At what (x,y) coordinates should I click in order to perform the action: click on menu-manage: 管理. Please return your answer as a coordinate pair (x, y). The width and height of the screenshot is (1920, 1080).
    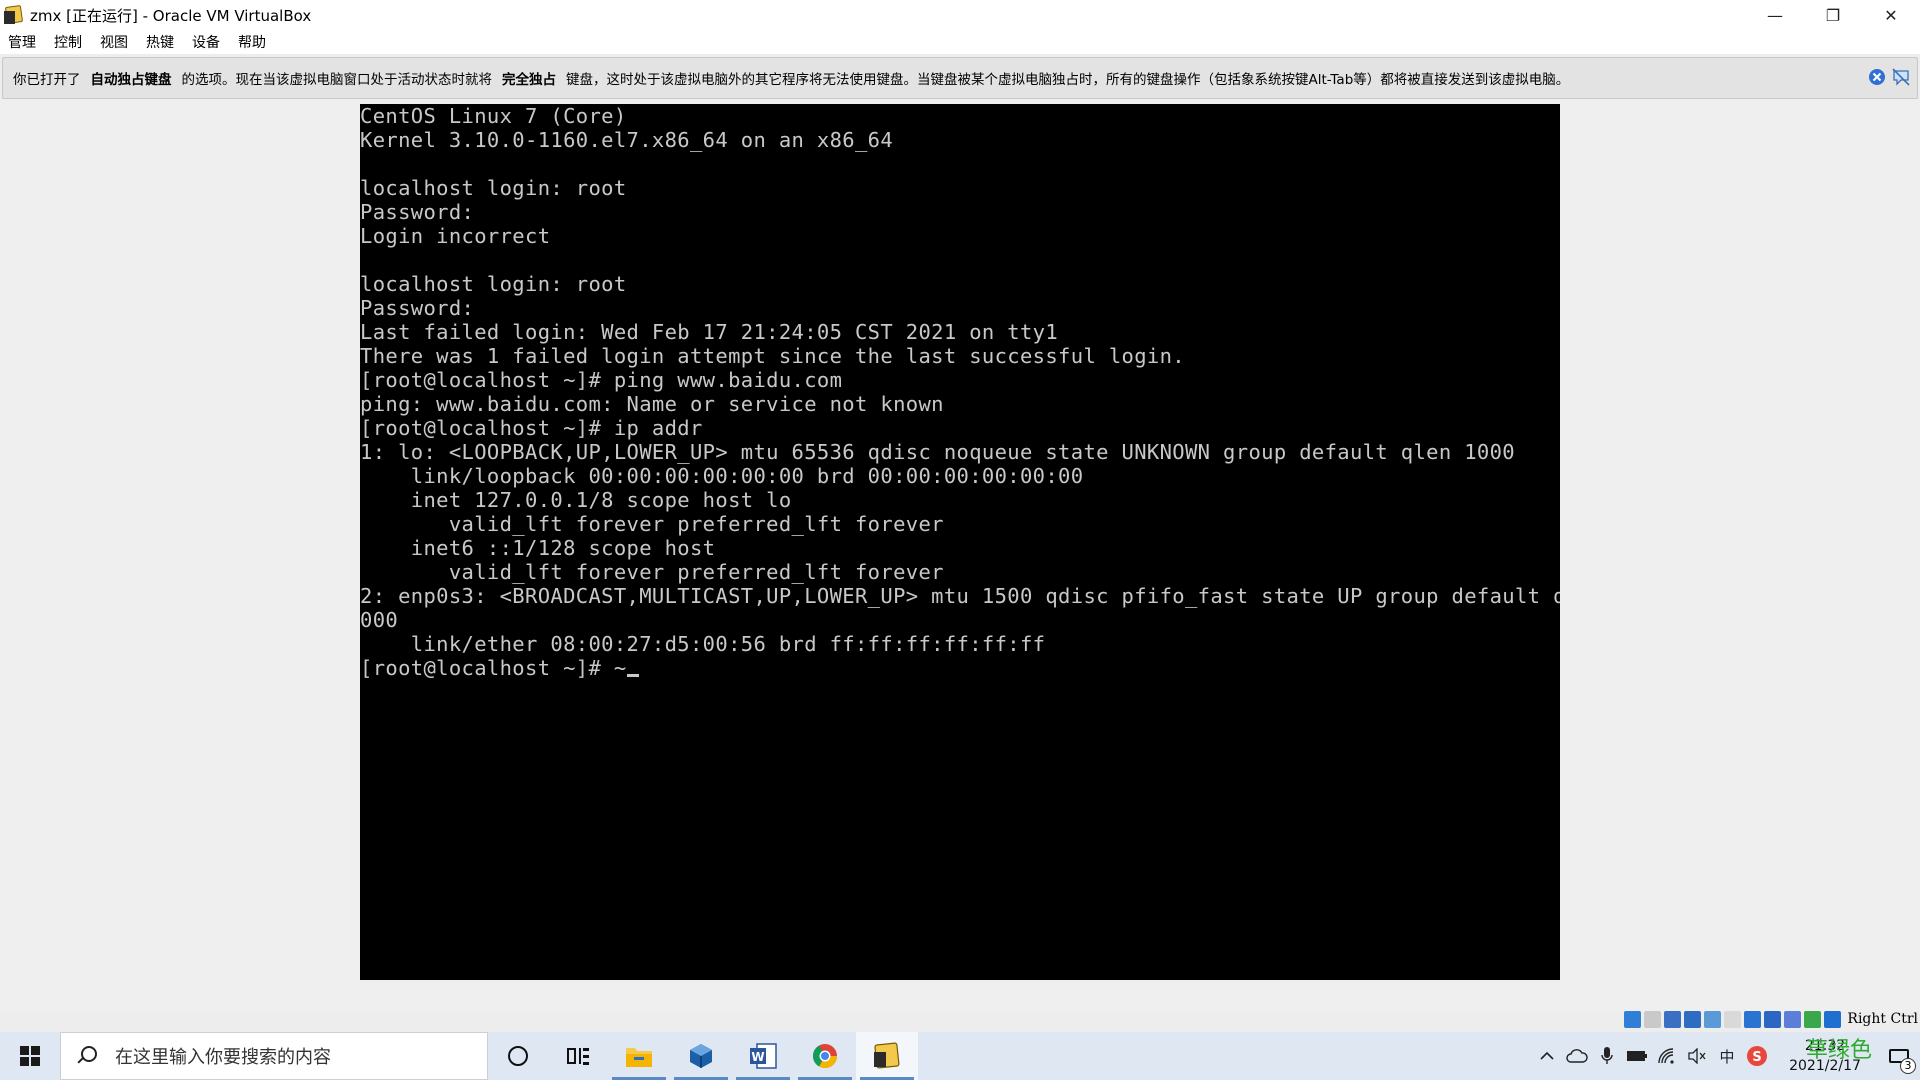
    Looking at the image, I should click on (22, 42).